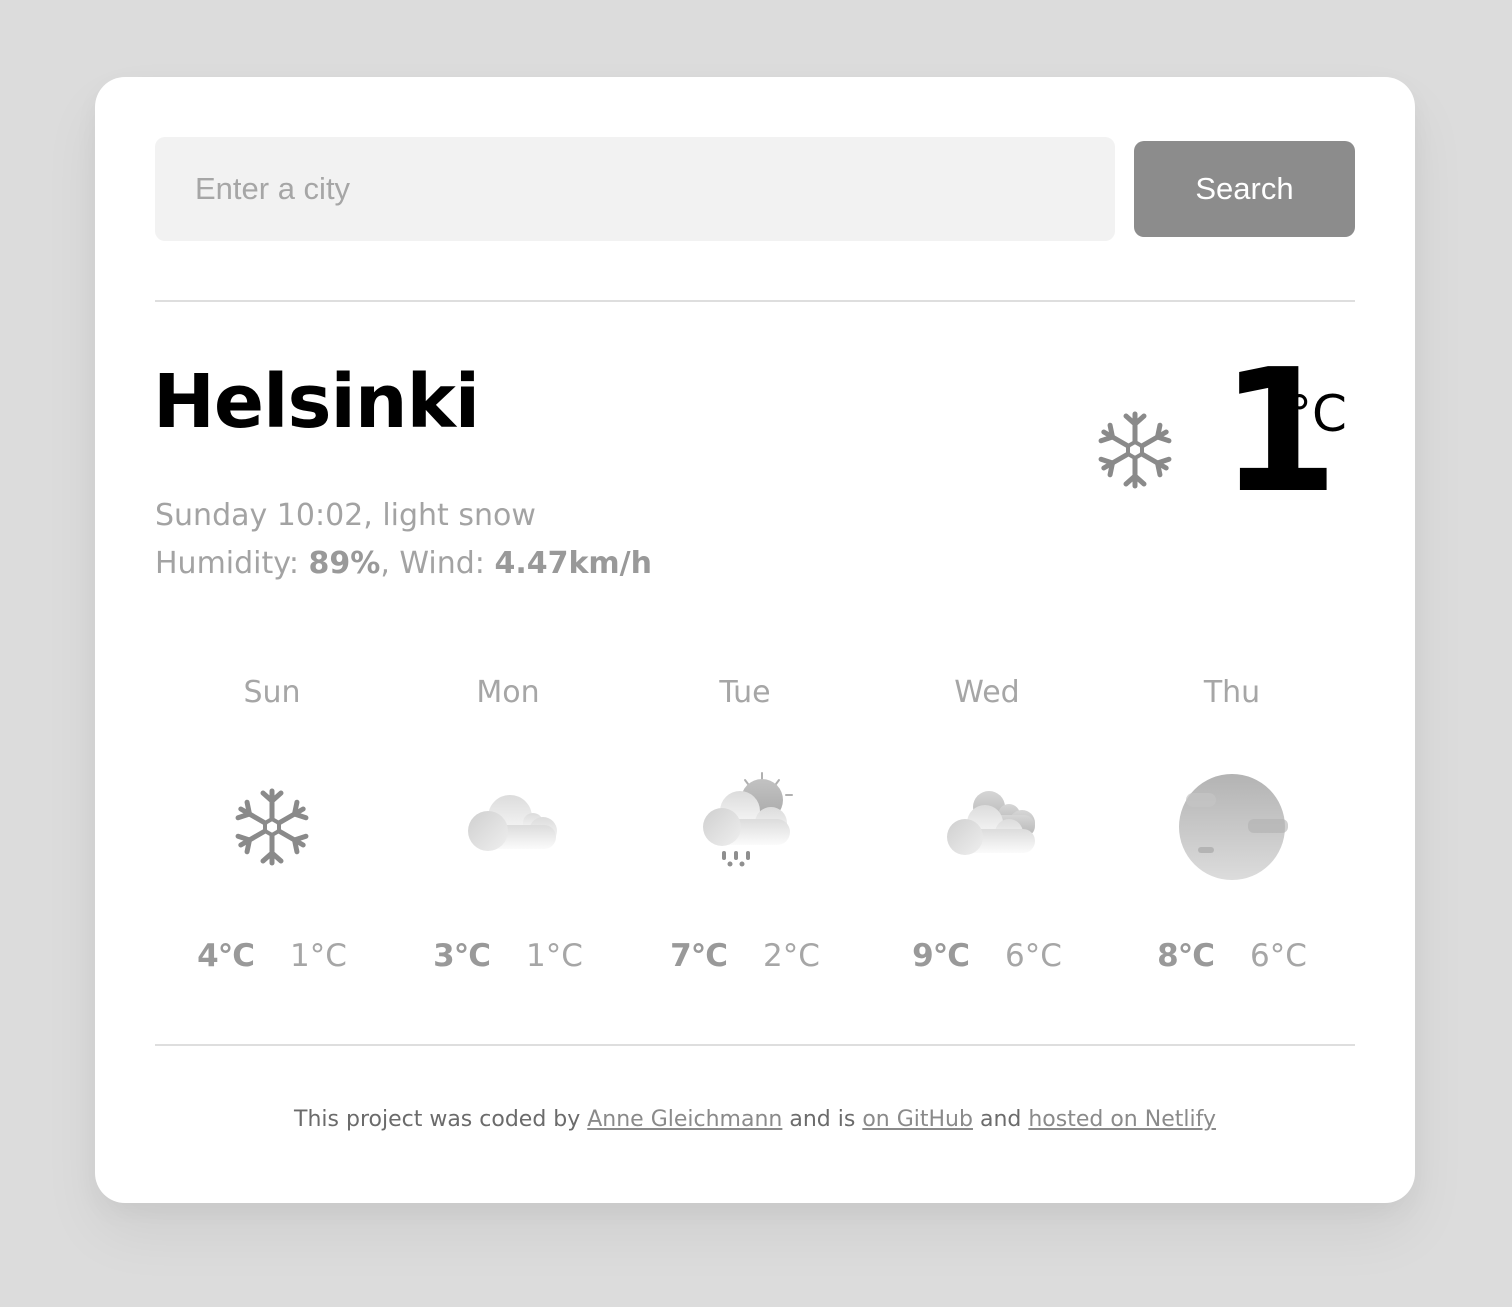  I want to click on weather-description: light snow, so click(459, 515).